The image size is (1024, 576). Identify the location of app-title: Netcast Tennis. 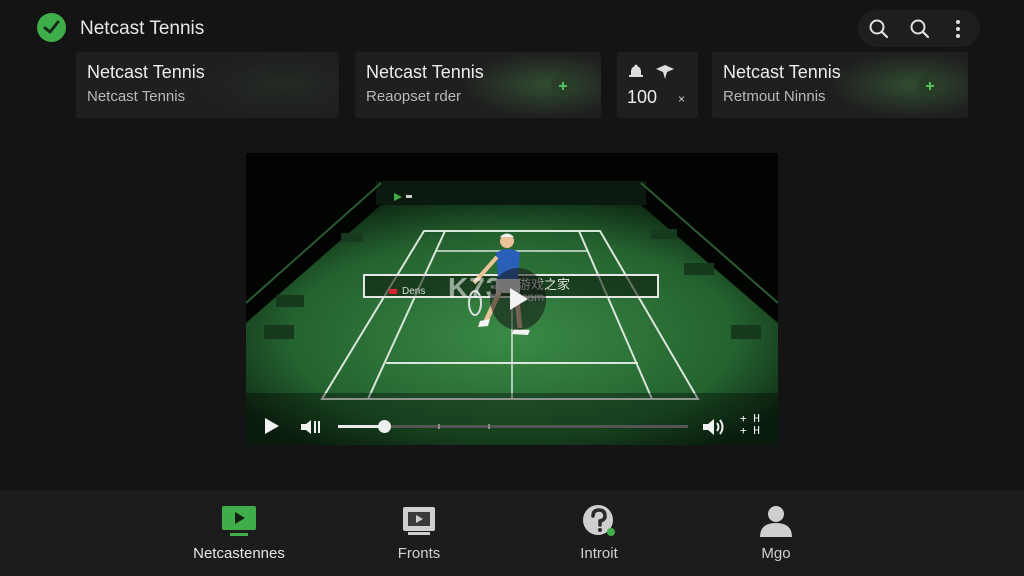
(142, 28).